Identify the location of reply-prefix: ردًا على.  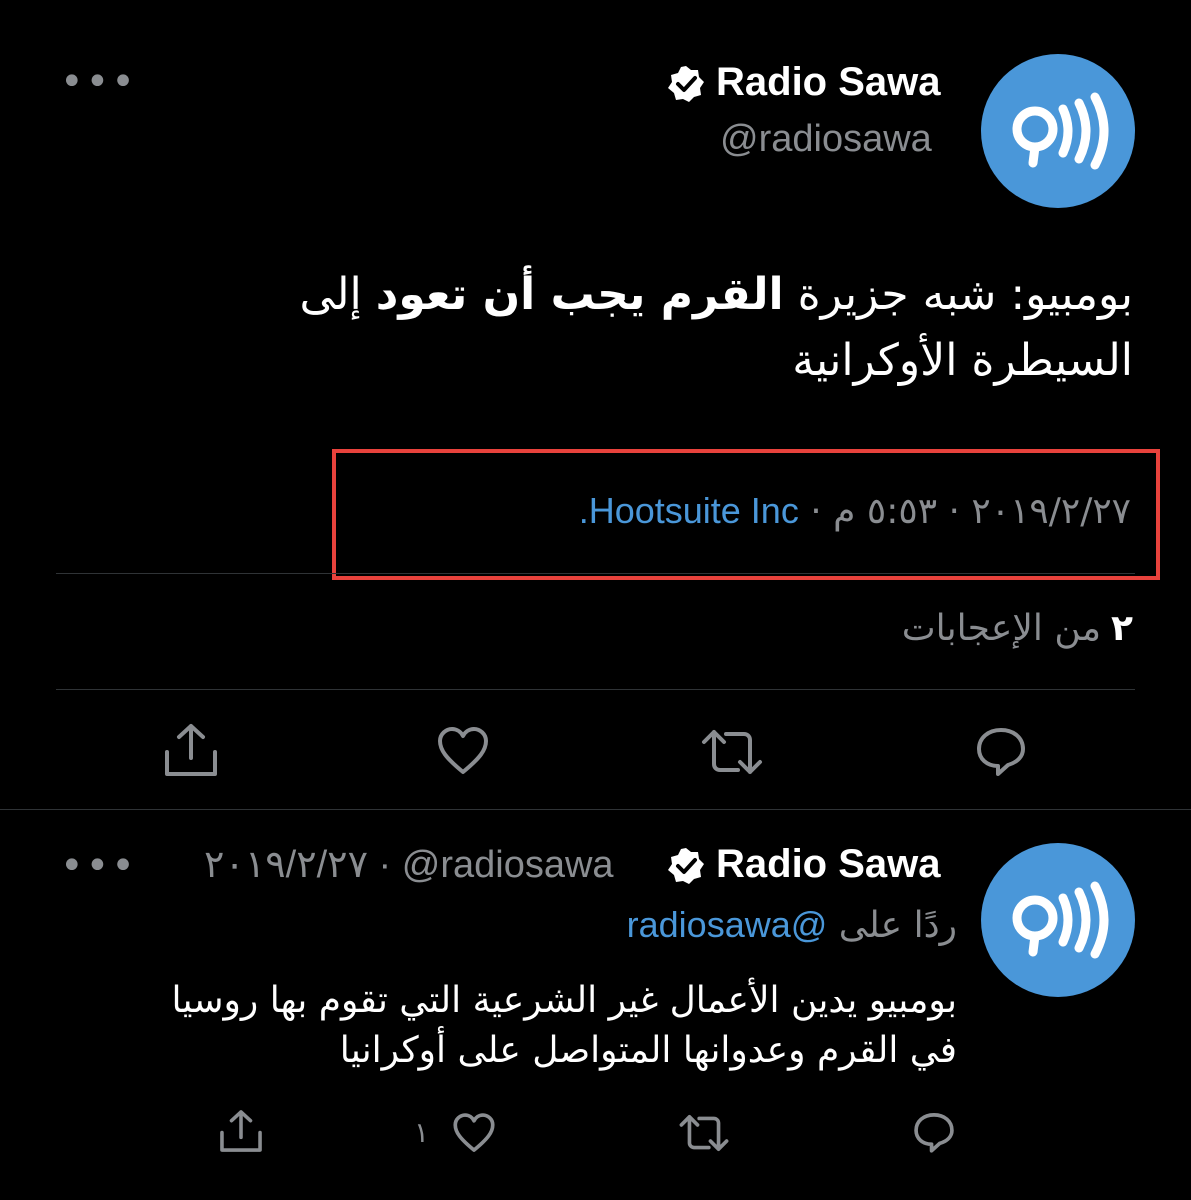
(897, 925).